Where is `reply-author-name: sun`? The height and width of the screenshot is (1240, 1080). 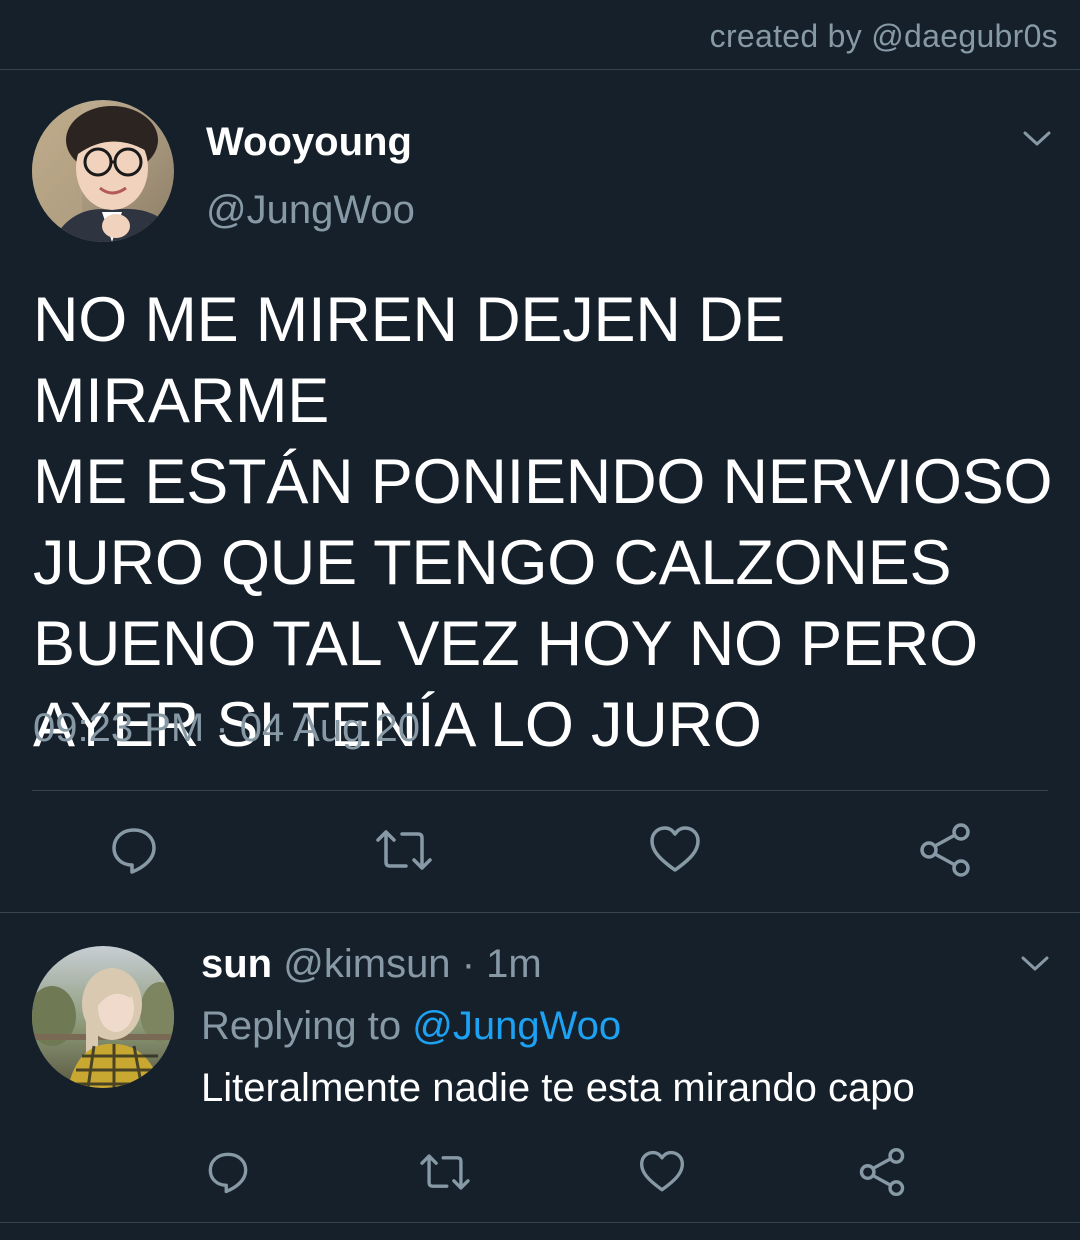
reply-author-name: sun is located at coordinates (236, 964).